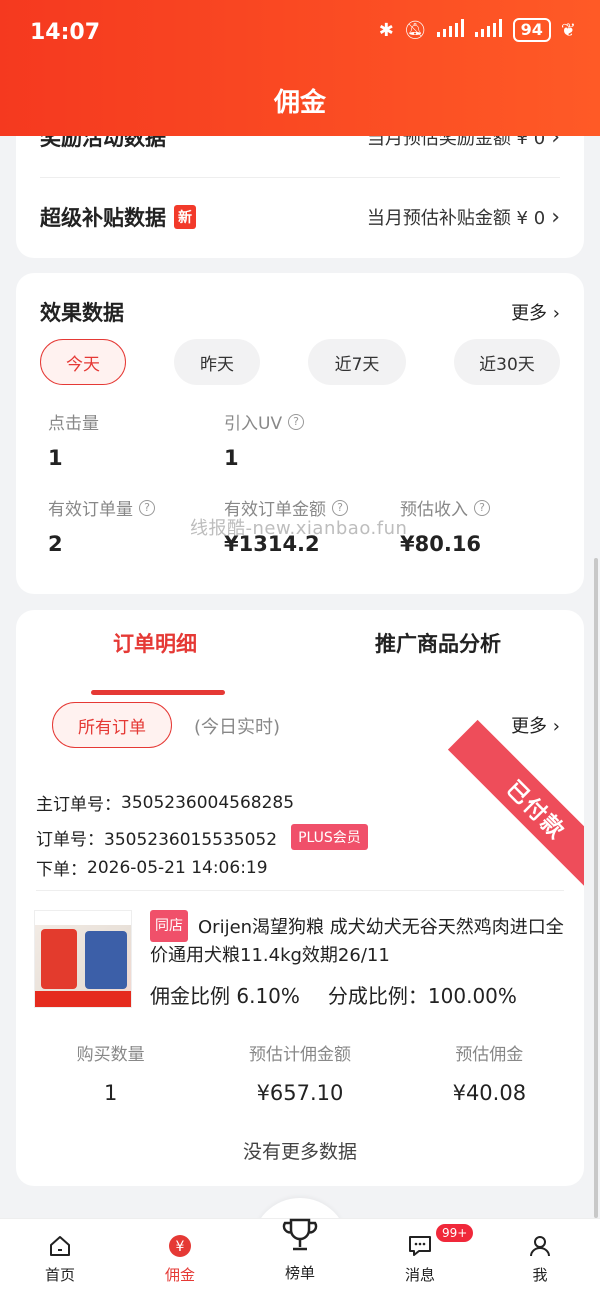 The height and width of the screenshot is (1295, 600). I want to click on product-bag-red, so click(59, 959).